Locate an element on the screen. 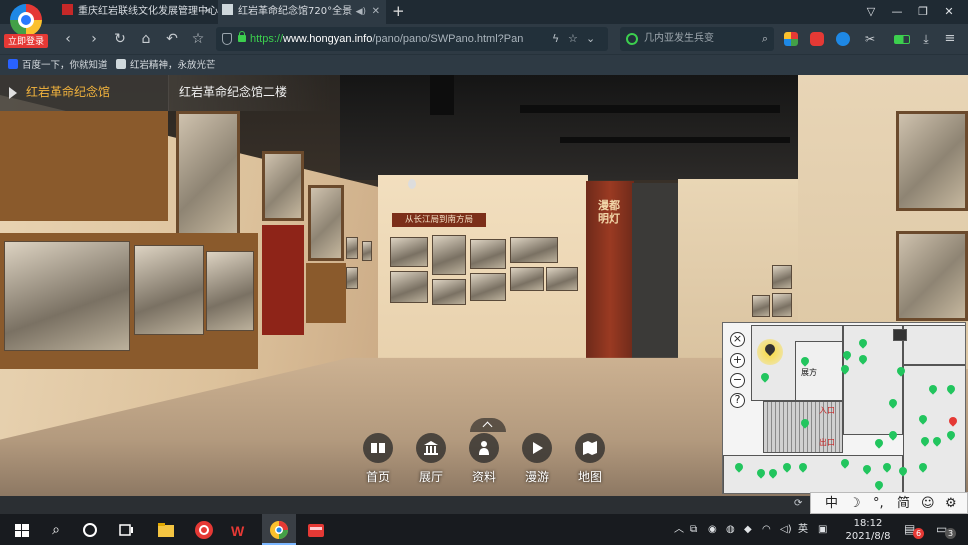  menu-icon: ≡ is located at coordinates (950, 39).